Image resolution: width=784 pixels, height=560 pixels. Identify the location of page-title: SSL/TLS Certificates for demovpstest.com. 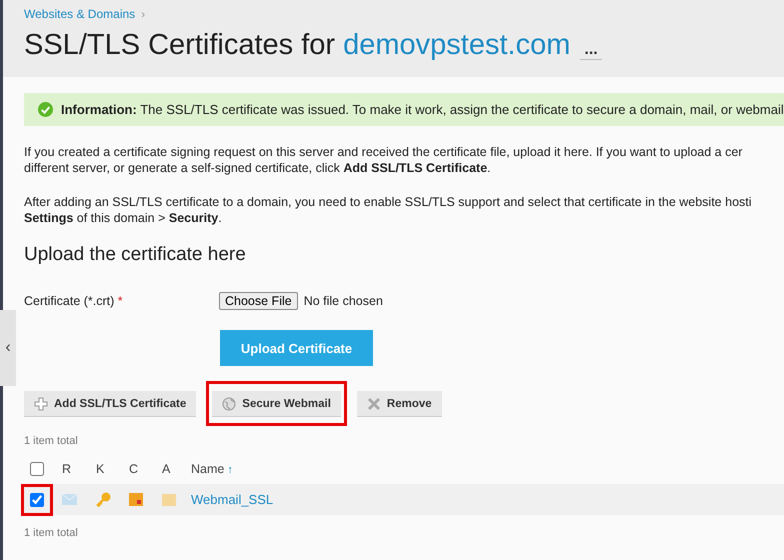
(297, 45).